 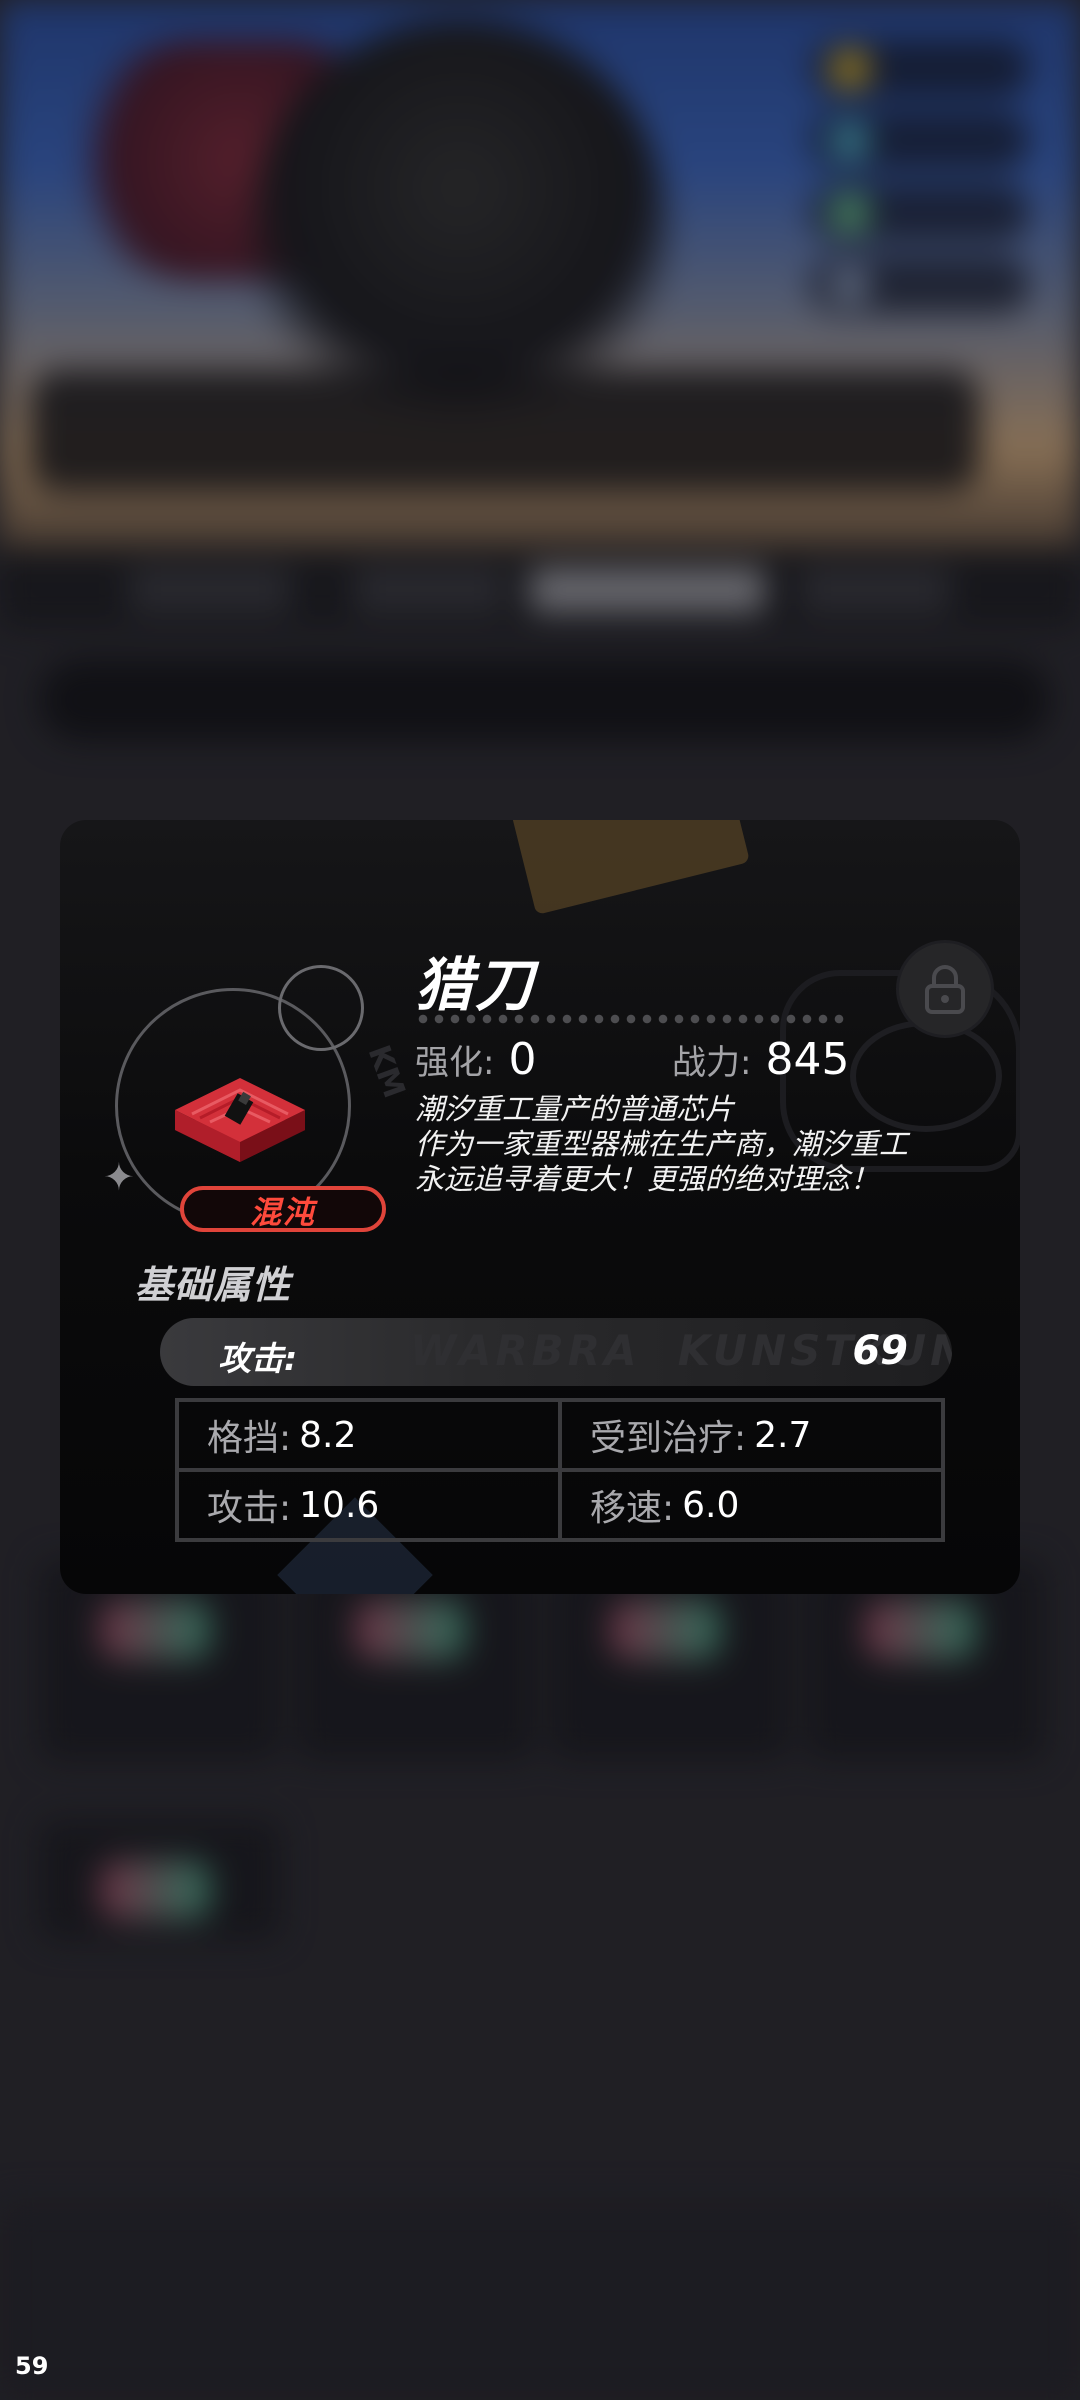 I want to click on sub-attribute-attack: 攻击: 10.6, so click(x=368, y=1505).